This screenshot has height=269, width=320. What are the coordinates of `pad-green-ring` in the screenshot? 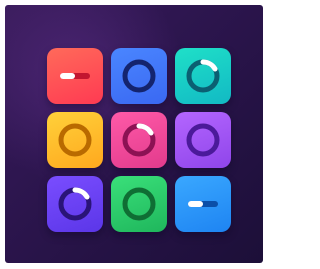 It's located at (139, 204).